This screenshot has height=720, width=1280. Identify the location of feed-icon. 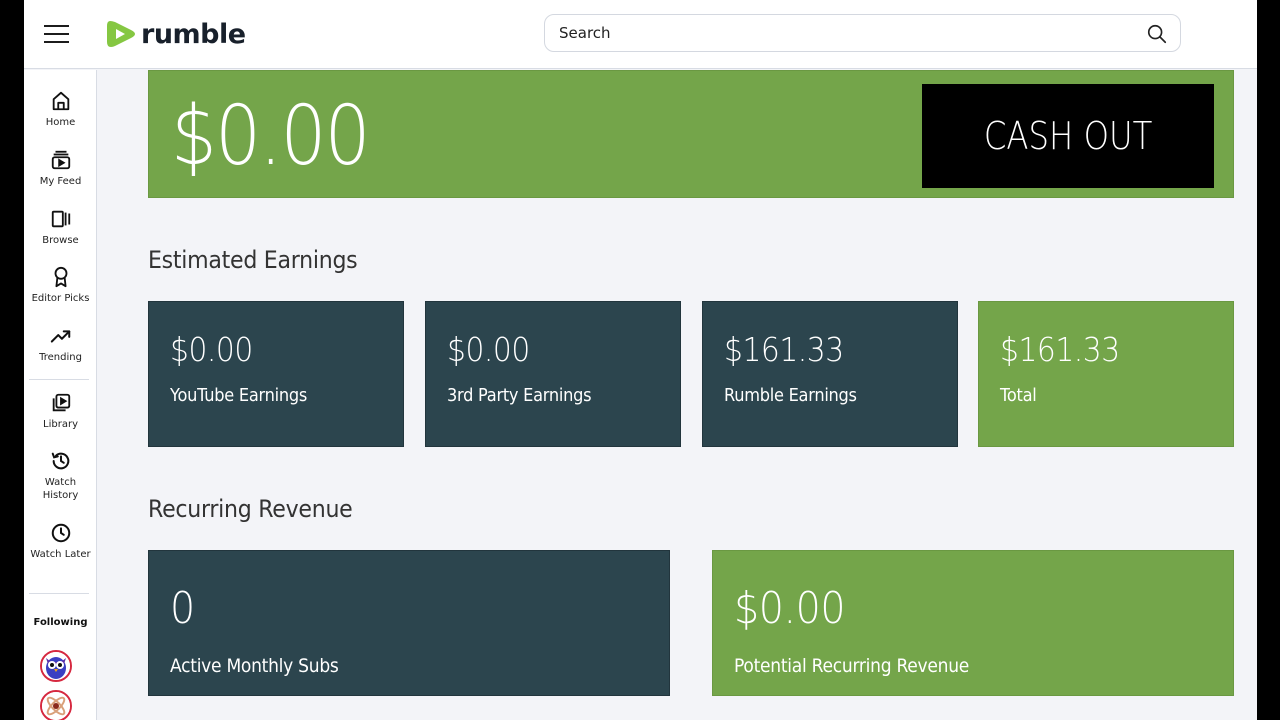
(60, 160).